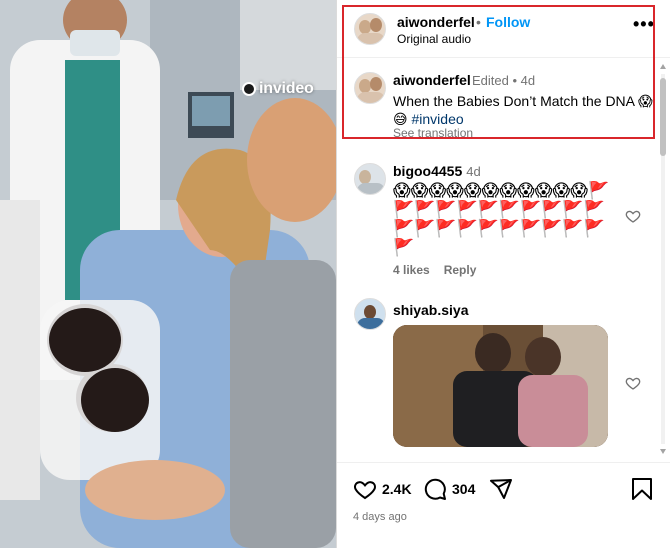  I want to click on invideo-watermark: invideo, so click(278, 89).